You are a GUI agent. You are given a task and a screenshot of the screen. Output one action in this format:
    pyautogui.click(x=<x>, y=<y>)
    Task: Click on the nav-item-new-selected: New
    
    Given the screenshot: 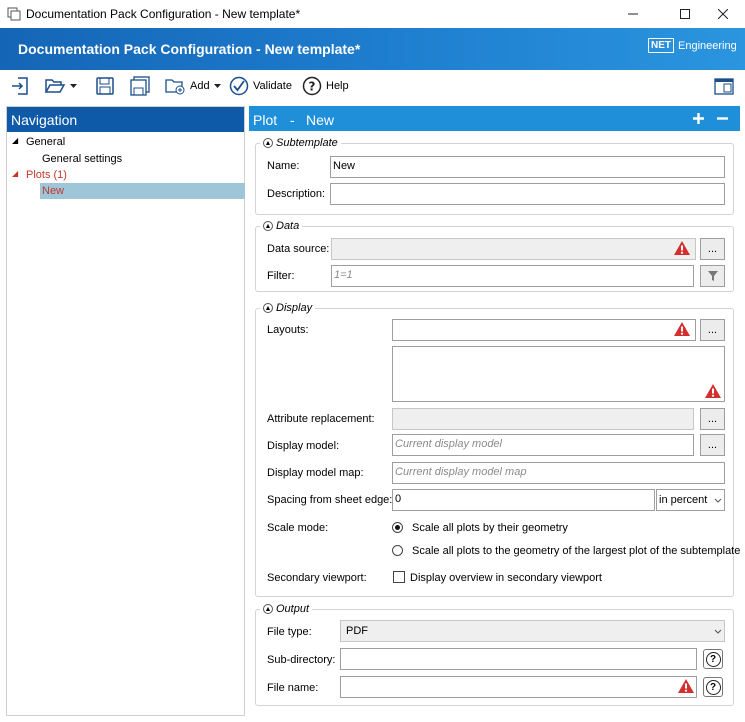 What is the action you would take?
    pyautogui.click(x=142, y=191)
    